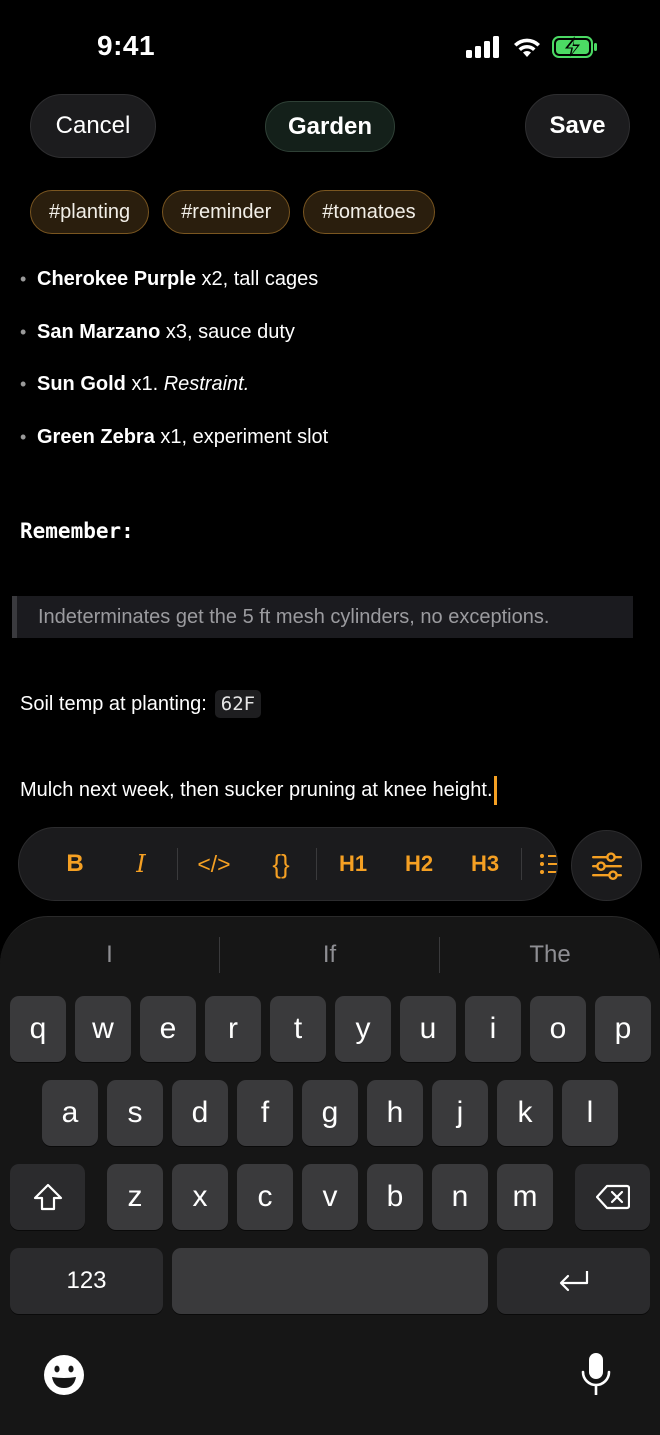 The width and height of the screenshot is (660, 1435). I want to click on shift-icon, so click(47, 1197).